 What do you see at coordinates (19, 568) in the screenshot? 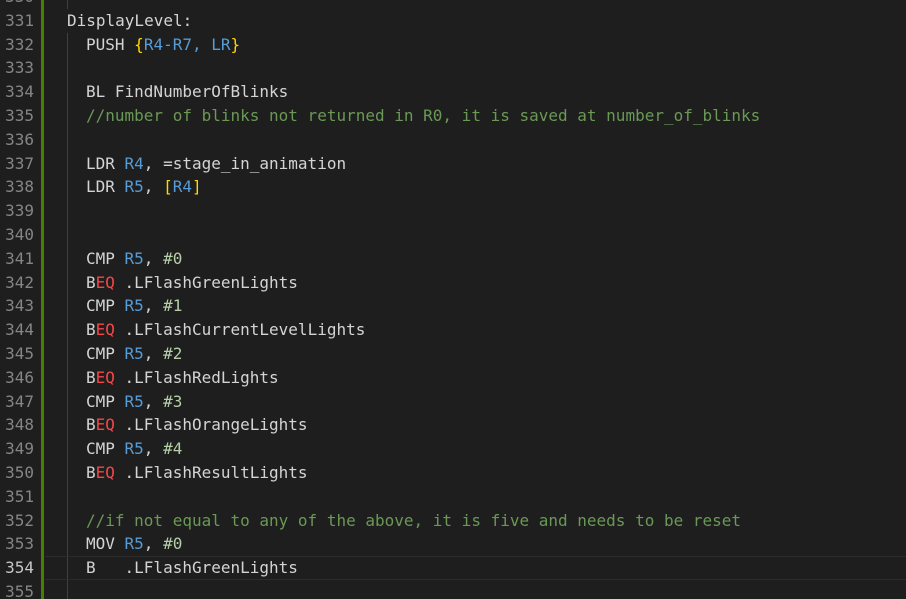
I see `line-number: 354` at bounding box center [19, 568].